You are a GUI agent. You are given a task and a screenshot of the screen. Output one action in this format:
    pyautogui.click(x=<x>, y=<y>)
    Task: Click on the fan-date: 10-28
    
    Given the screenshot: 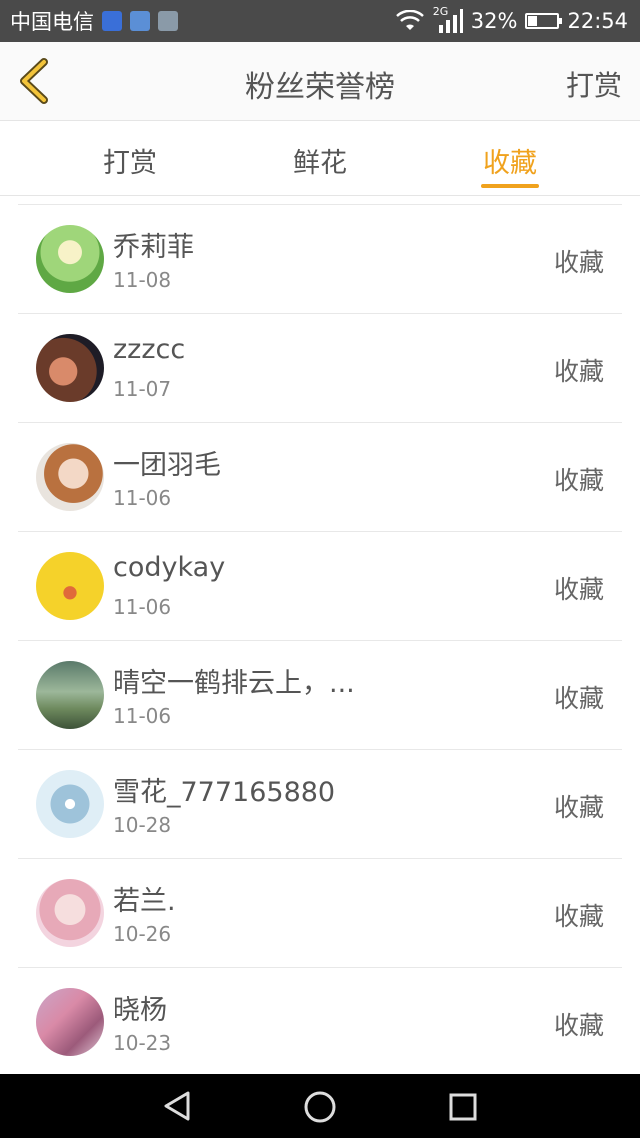 What is the action you would take?
    pyautogui.click(x=142, y=825)
    